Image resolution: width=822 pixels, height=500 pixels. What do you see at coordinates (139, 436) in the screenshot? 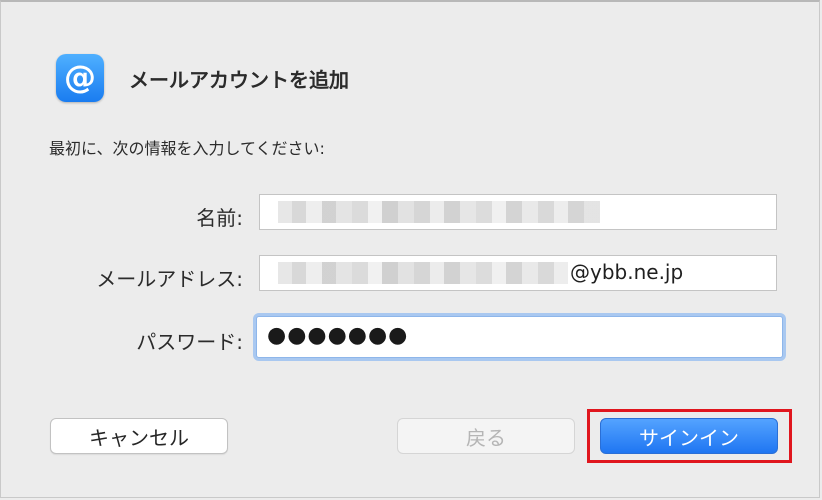
I see `cancel-button: キャンセル` at bounding box center [139, 436].